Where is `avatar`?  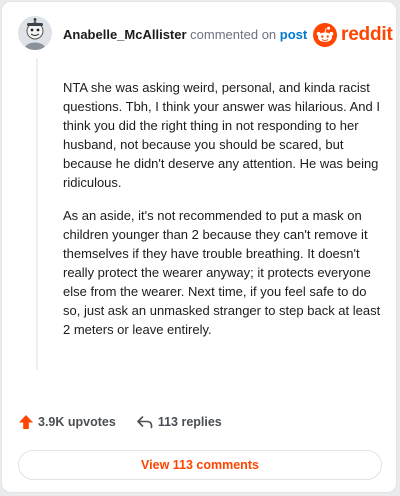
avatar is located at coordinates (35, 33).